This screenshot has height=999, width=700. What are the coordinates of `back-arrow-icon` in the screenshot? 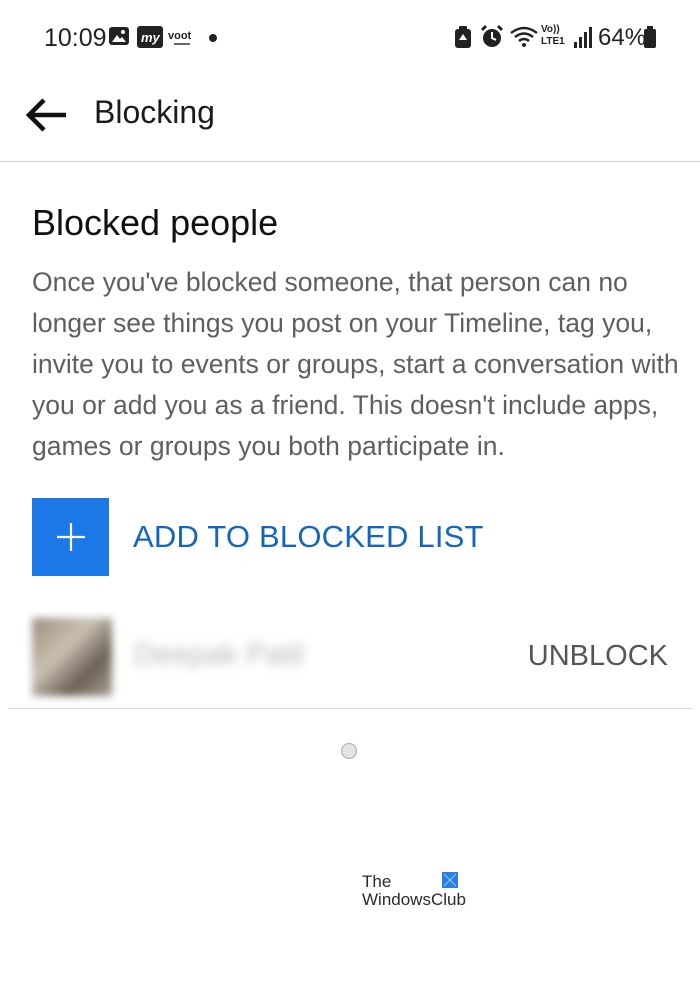 It's located at (47, 115).